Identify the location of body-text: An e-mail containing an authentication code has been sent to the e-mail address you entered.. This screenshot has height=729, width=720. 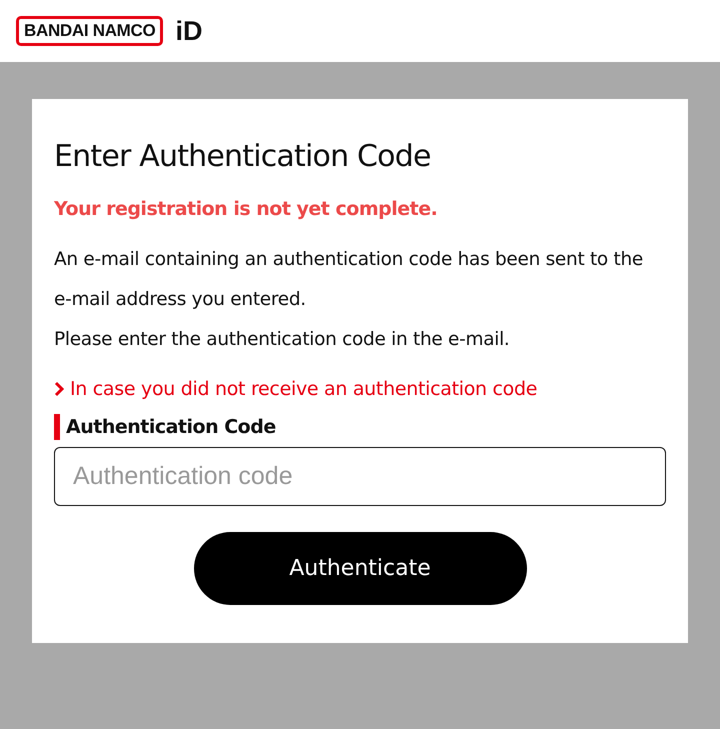
(349, 280).